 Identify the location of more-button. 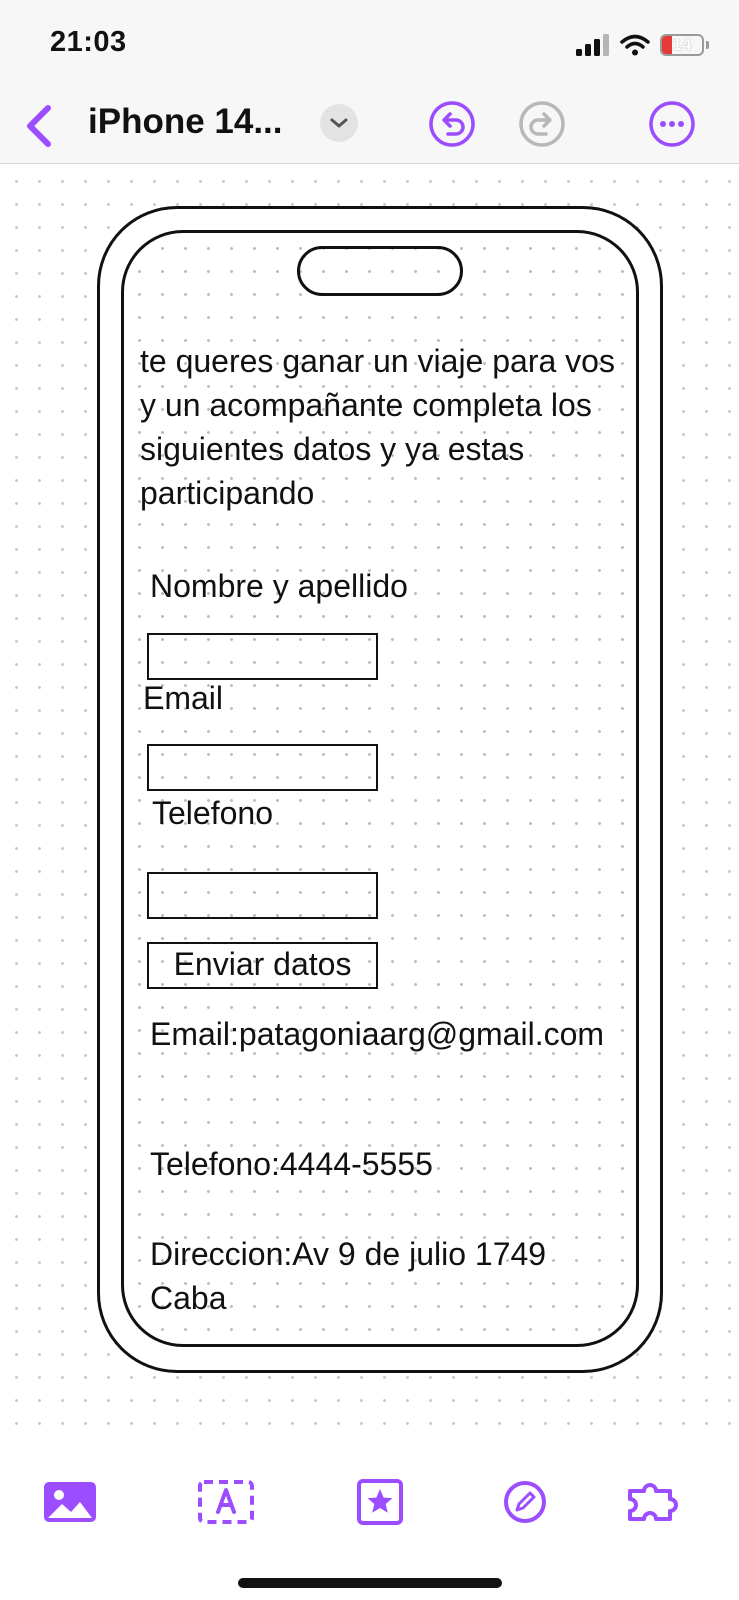
(672, 124).